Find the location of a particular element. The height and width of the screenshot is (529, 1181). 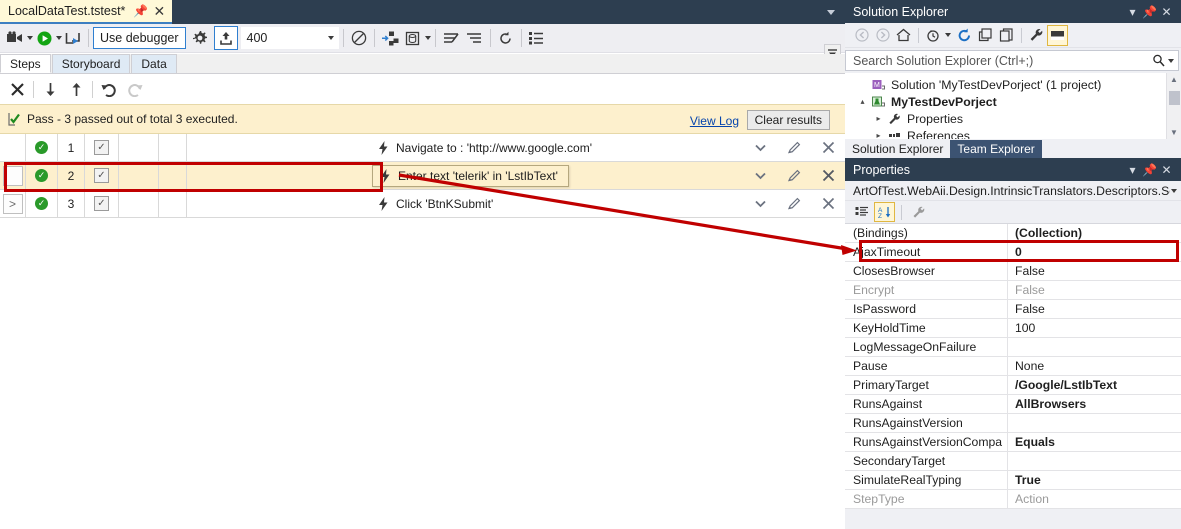

row-expander-cell: > is located at coordinates (13, 203).